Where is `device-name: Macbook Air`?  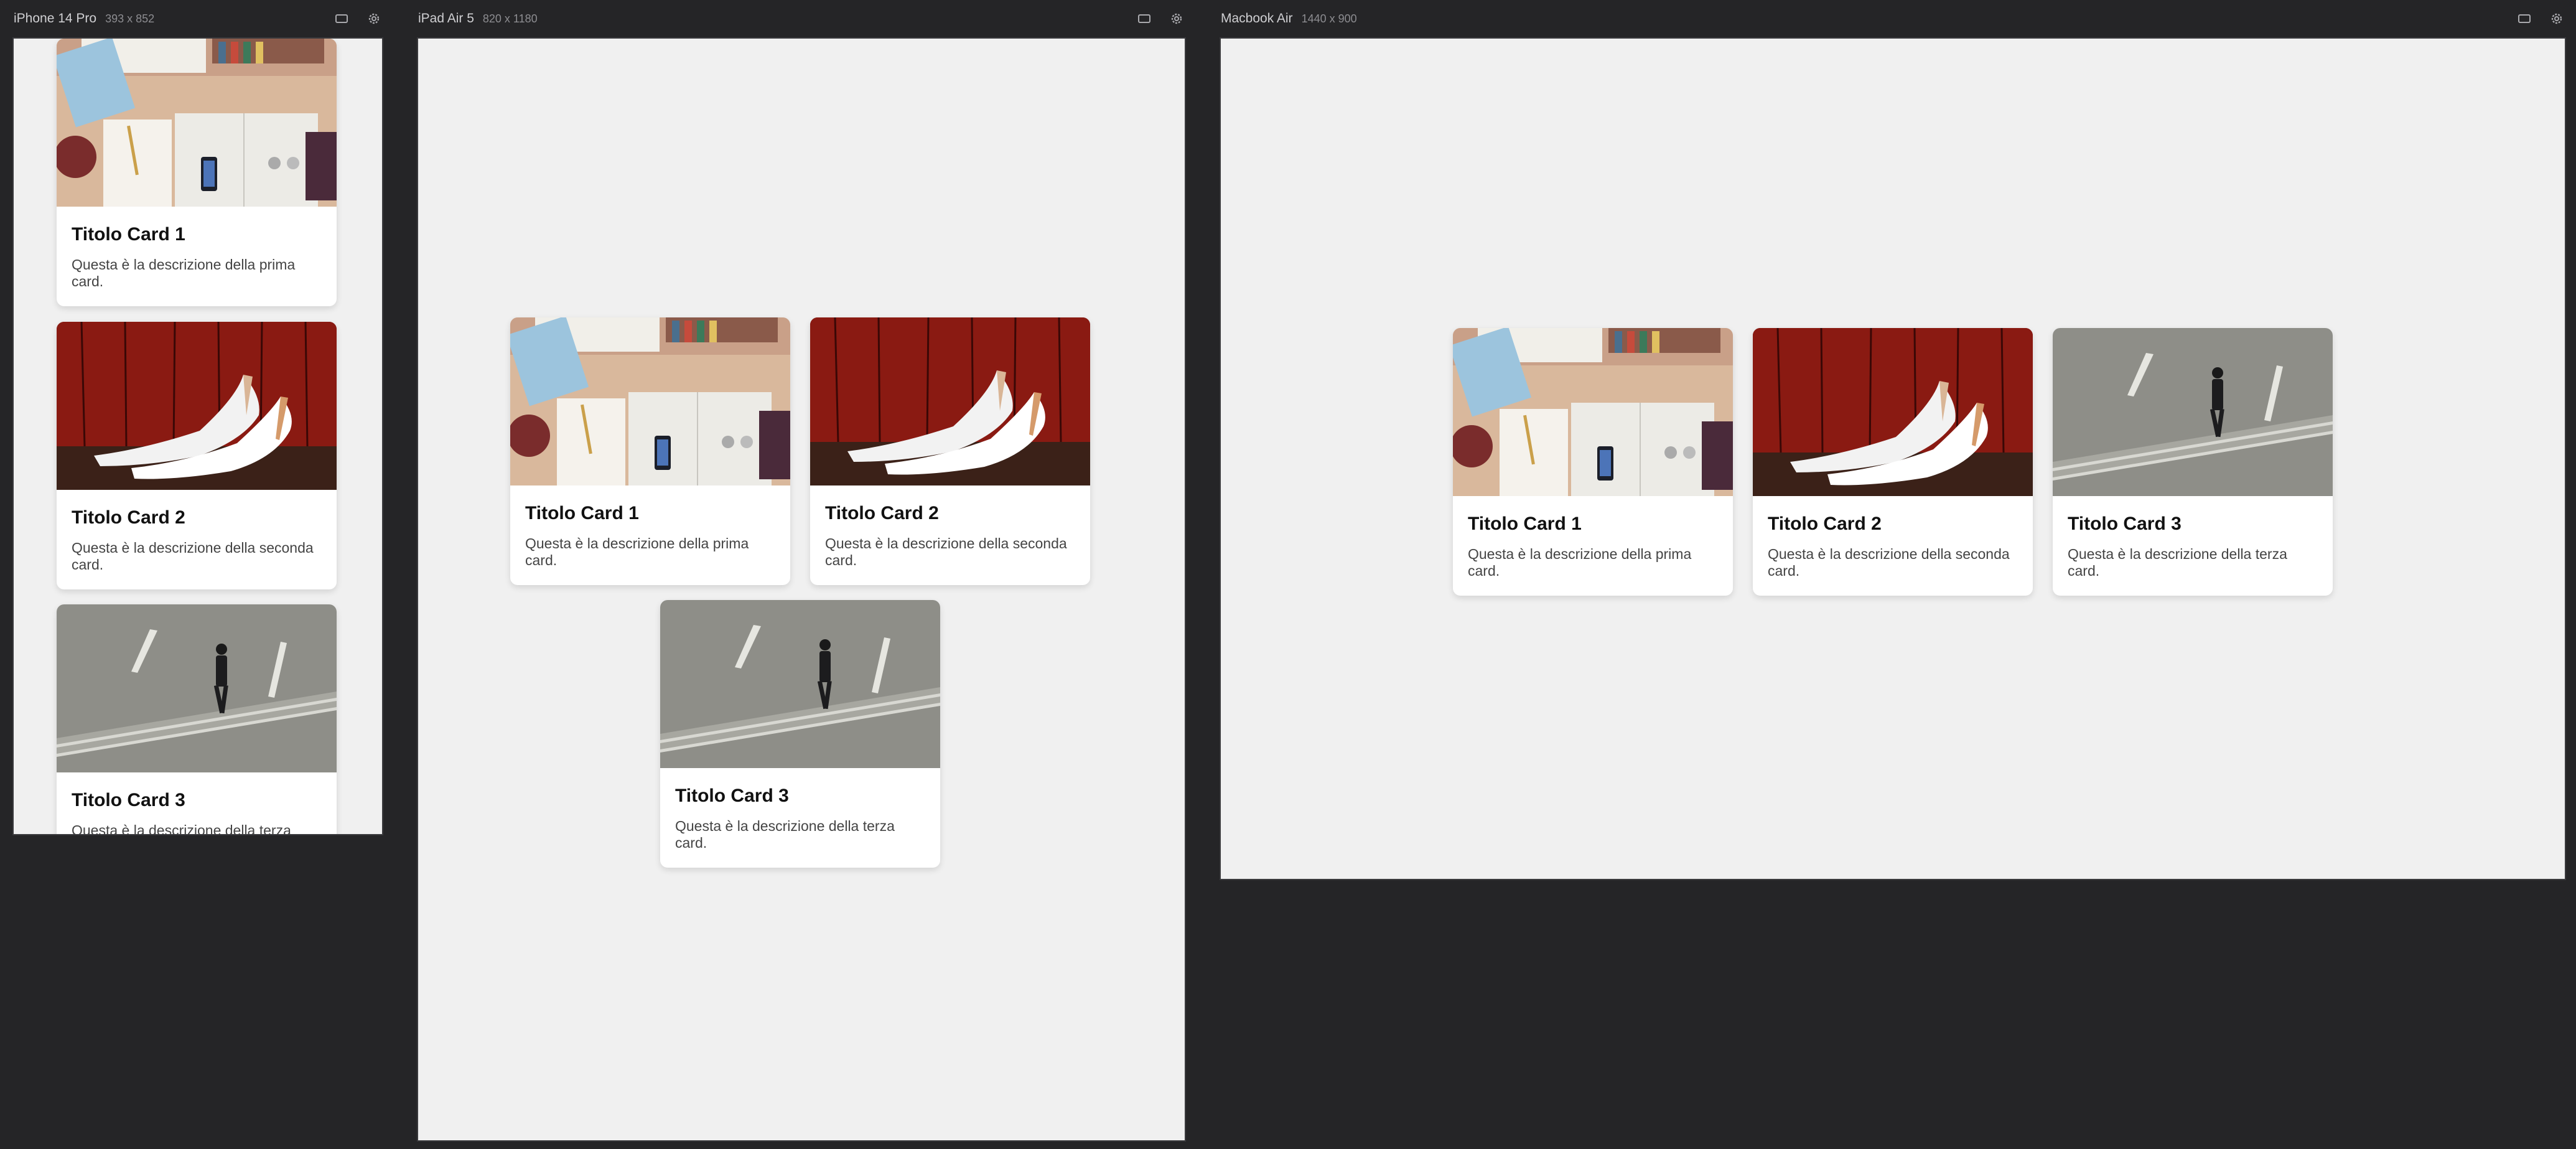 device-name: Macbook Air is located at coordinates (1257, 19).